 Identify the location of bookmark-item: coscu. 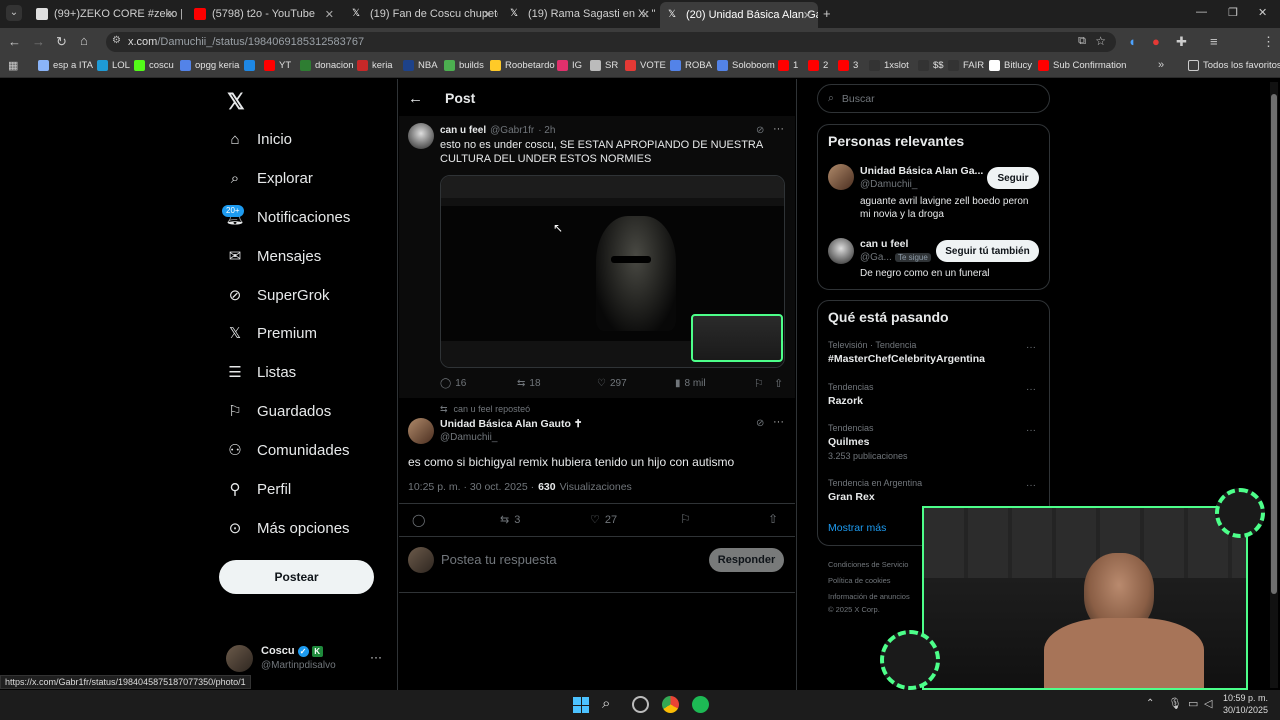
(154, 65).